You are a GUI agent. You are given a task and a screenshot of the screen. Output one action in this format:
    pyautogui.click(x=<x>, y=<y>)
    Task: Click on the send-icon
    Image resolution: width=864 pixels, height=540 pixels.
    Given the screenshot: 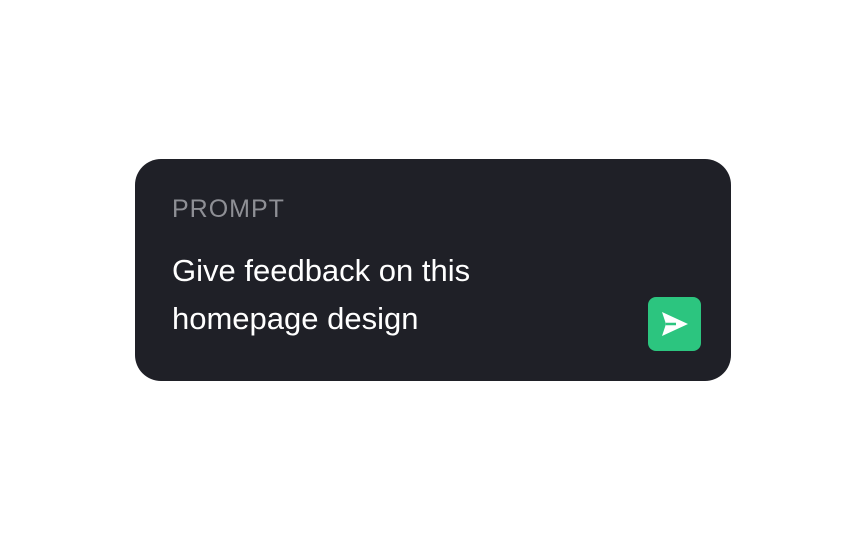 What is the action you would take?
    pyautogui.click(x=675, y=324)
    